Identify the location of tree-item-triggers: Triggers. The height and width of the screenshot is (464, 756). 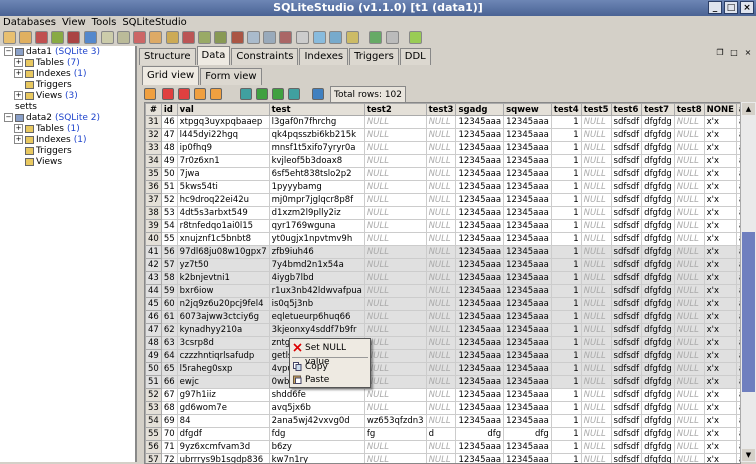
(43, 85).